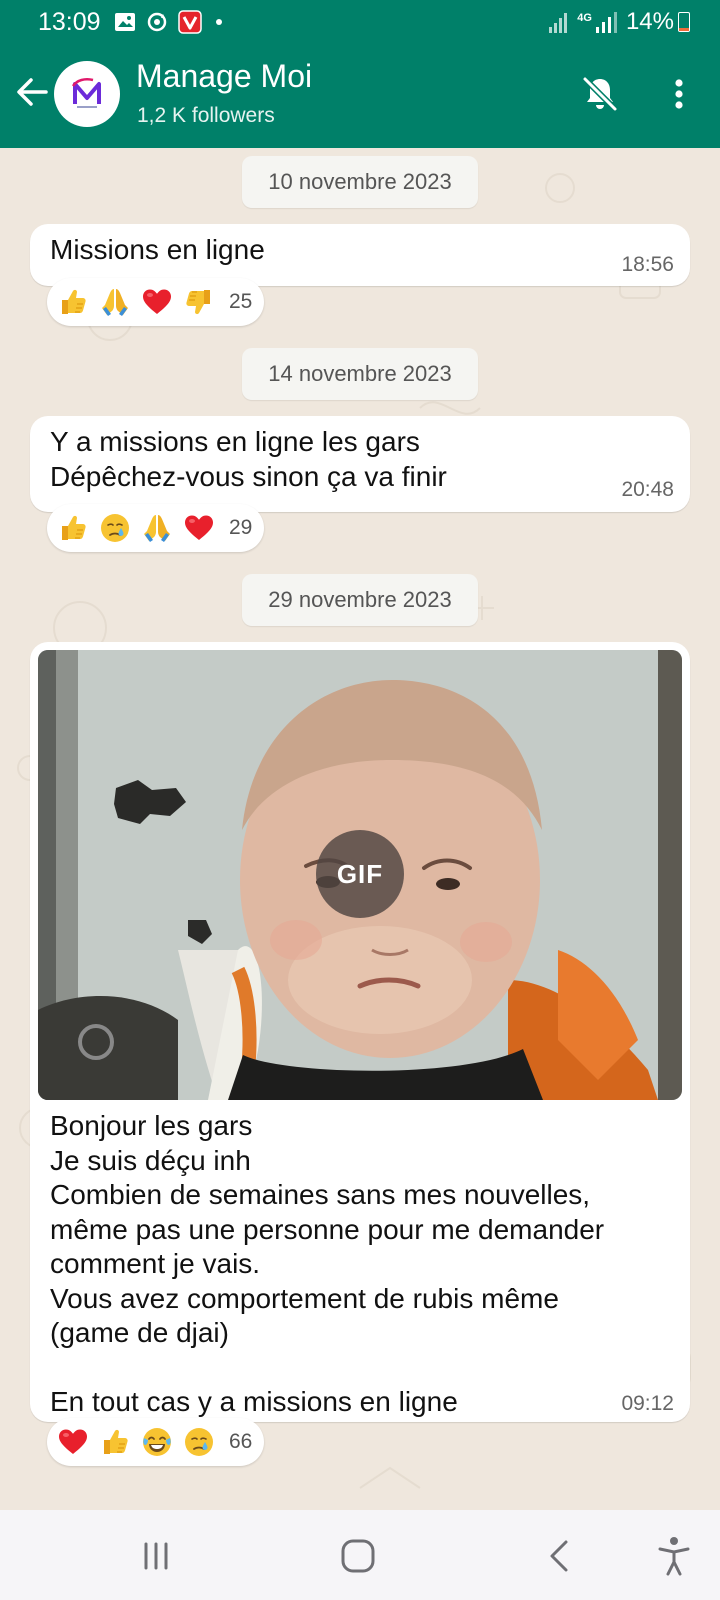 The height and width of the screenshot is (1600, 720). I want to click on status-right-group: 4G 14%, so click(611, 22).